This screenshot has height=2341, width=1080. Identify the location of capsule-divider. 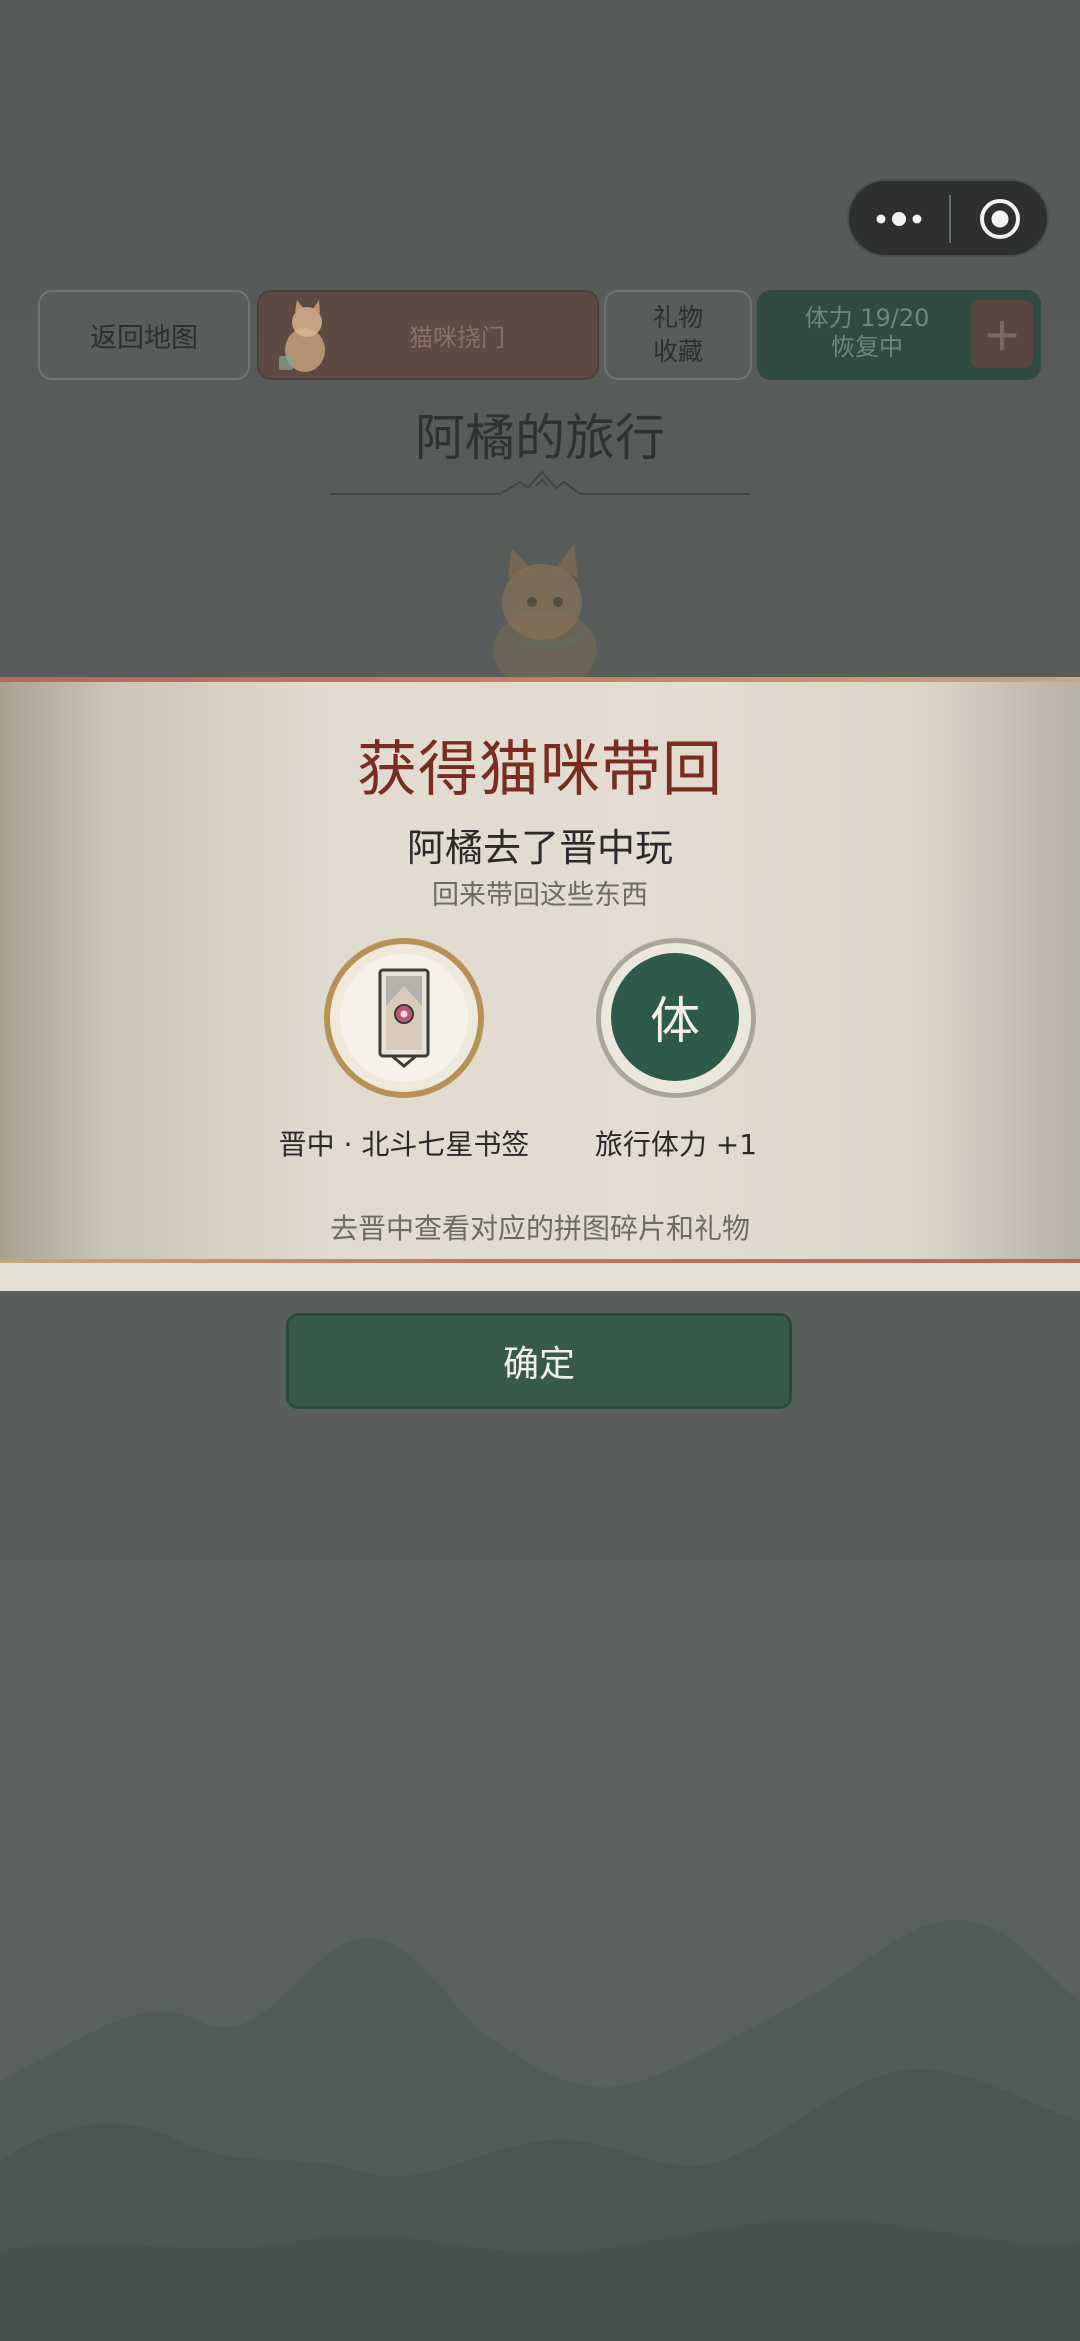
(950, 219).